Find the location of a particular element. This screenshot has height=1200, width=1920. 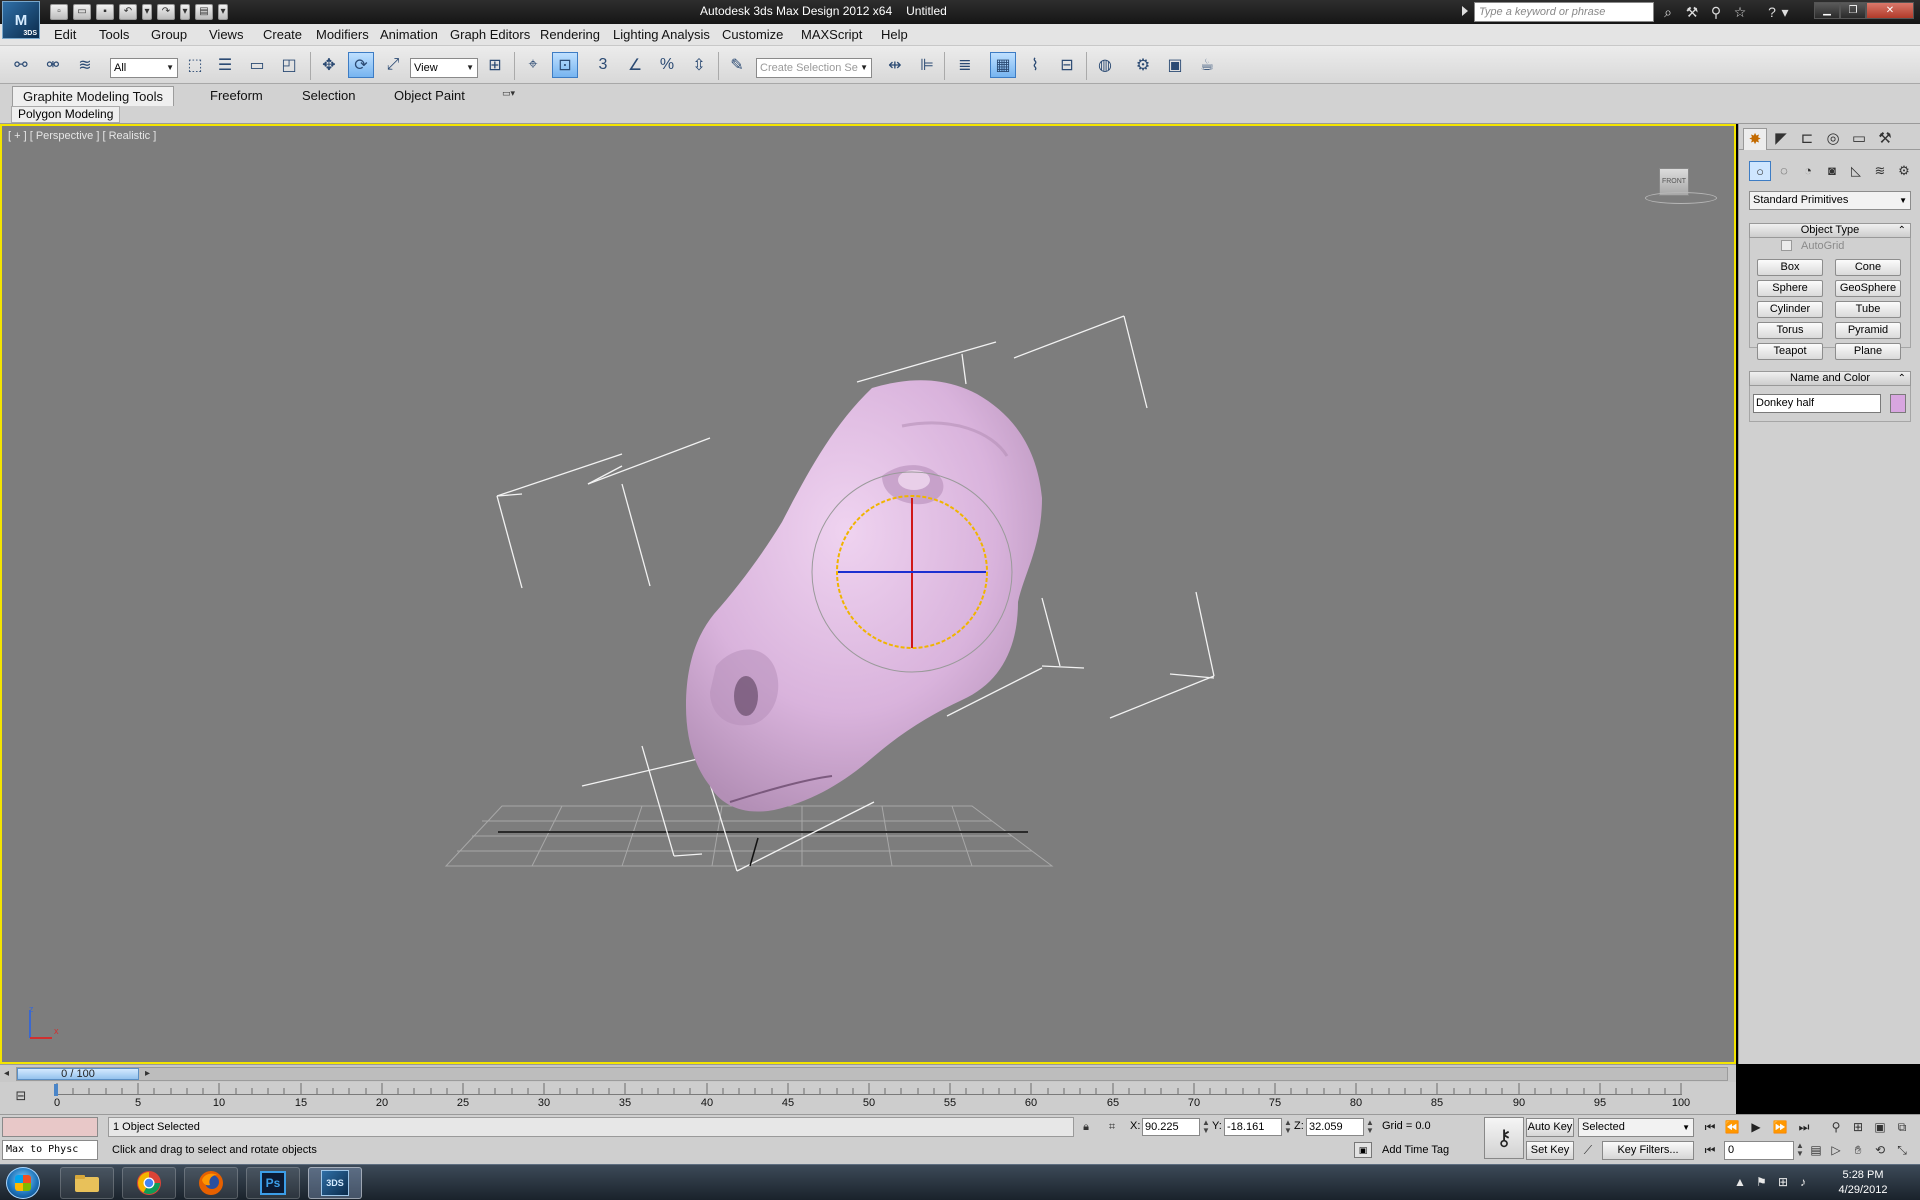

play-animation-icon: ▶ is located at coordinates (1756, 1127).